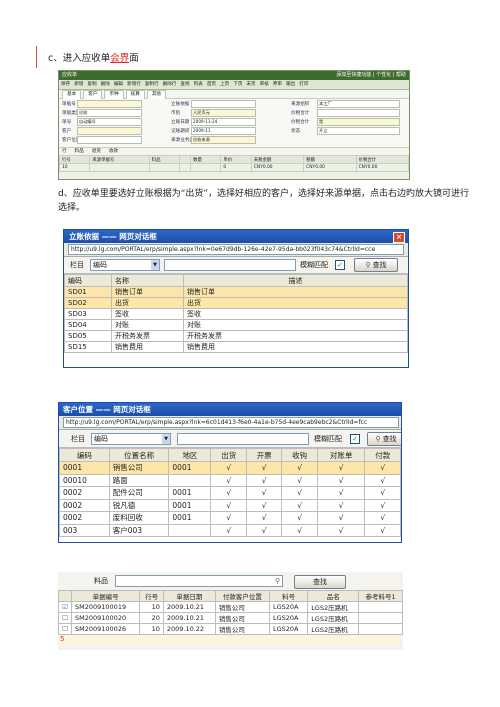 The height and width of the screenshot is (707, 500). What do you see at coordinates (78, 84) in the screenshot?
I see `toolbar-button-1: 新增` at bounding box center [78, 84].